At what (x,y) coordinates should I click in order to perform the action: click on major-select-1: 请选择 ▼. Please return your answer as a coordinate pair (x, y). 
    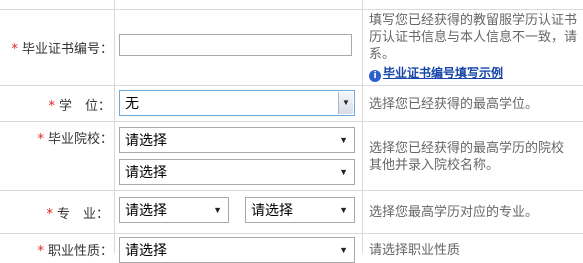
    Looking at the image, I should click on (174, 210).